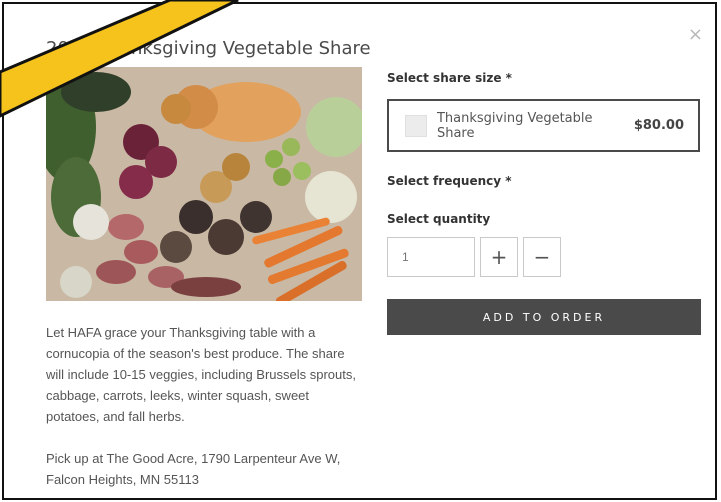 The width and height of the screenshot is (721, 502). What do you see at coordinates (449, 78) in the screenshot?
I see `share-size-label: Select share size *` at bounding box center [449, 78].